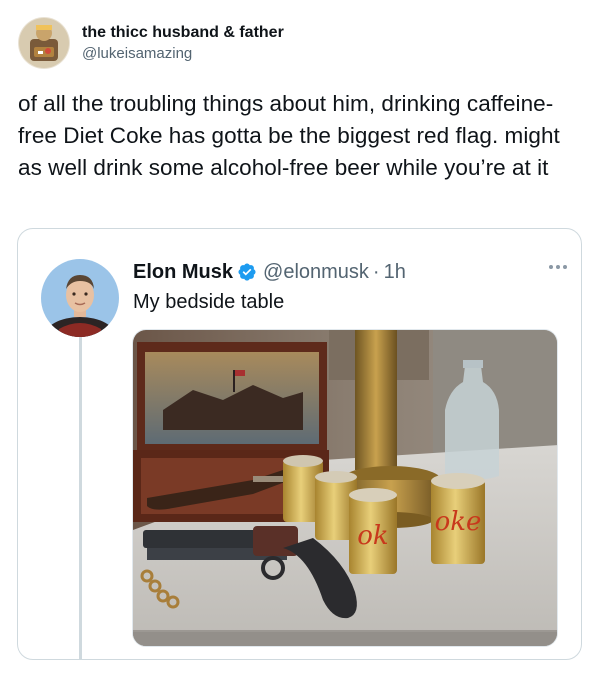  Describe the element at coordinates (183, 53) in the screenshot. I see `author-handle: @lukeisamazing` at that location.